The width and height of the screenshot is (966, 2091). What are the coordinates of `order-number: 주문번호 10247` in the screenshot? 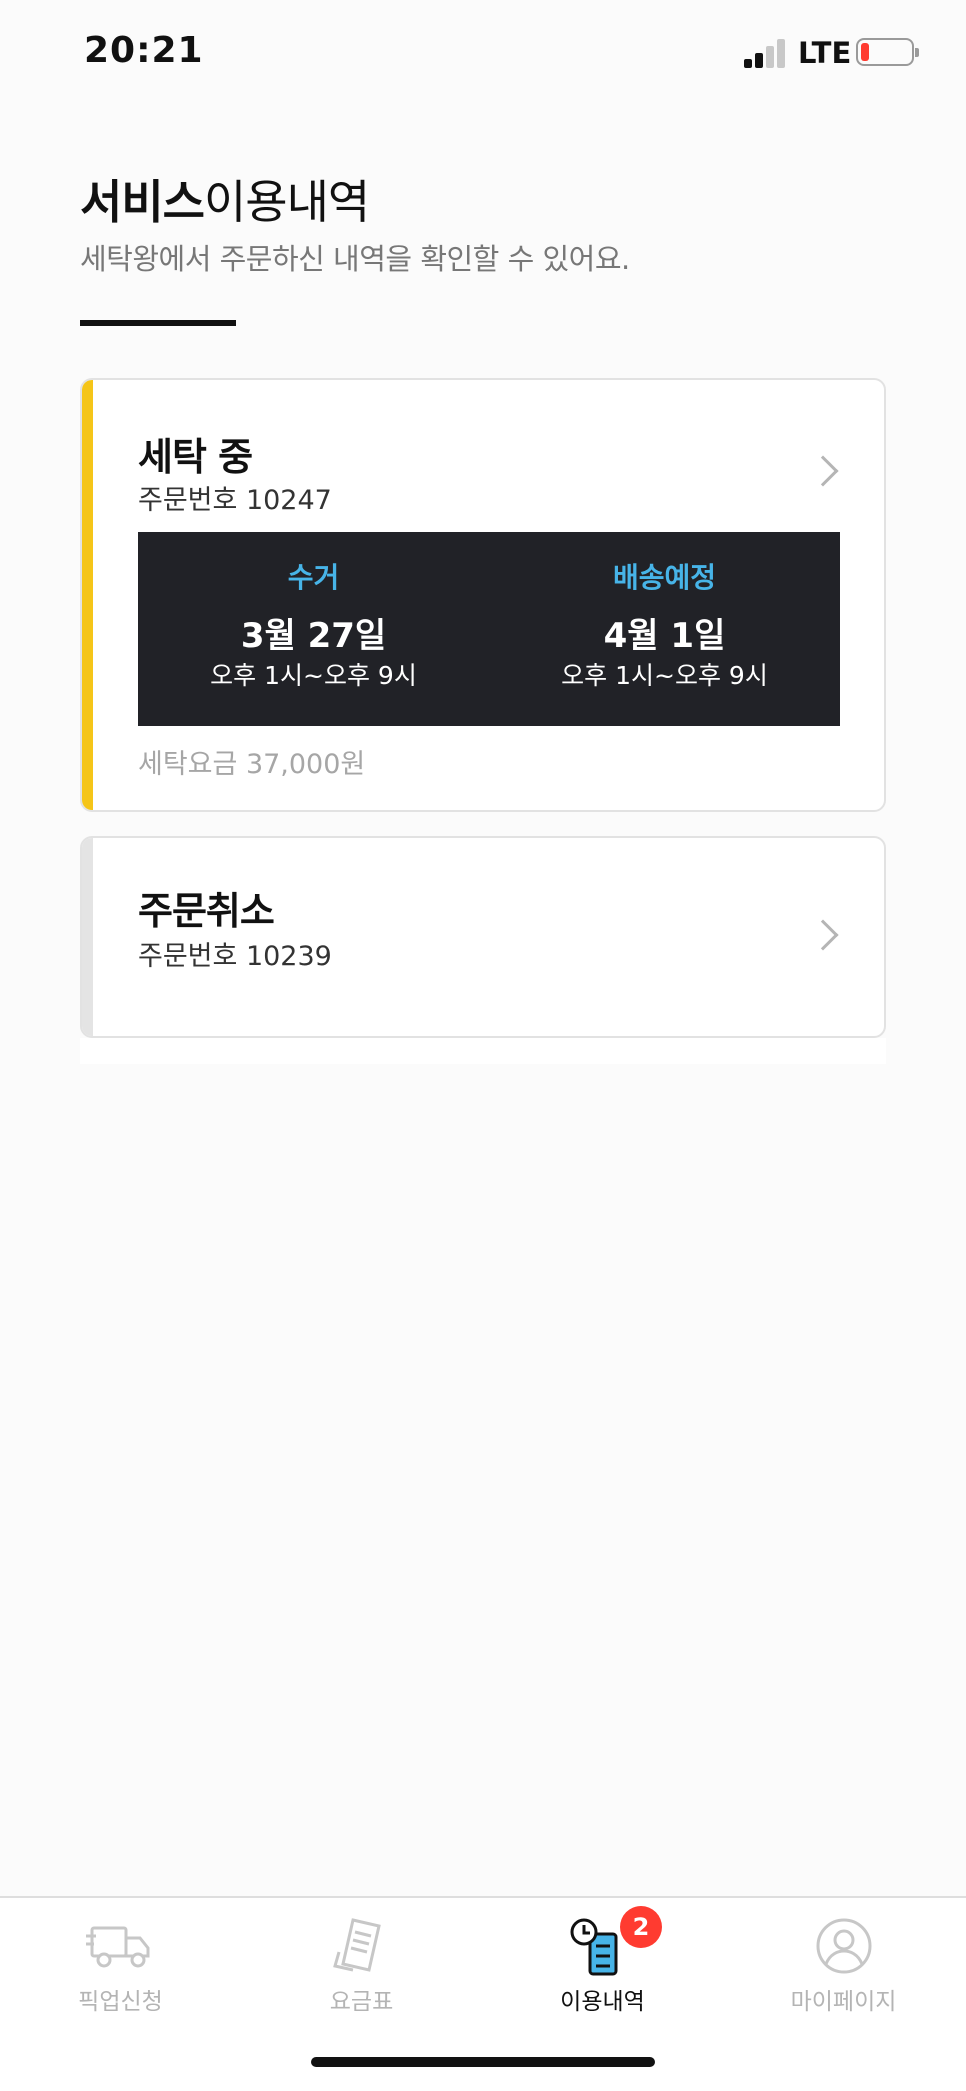 It's located at (235, 500).